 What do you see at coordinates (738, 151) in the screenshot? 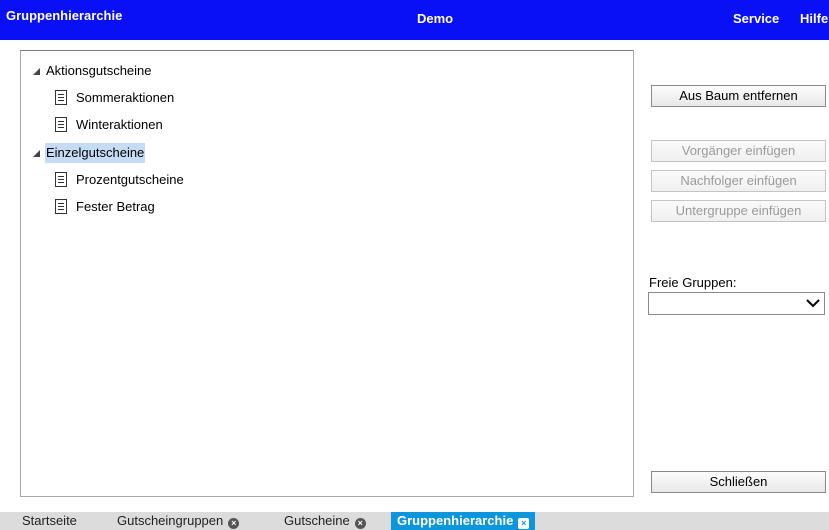
I see `insert-predecessor-button: Vorgänger einfügen` at bounding box center [738, 151].